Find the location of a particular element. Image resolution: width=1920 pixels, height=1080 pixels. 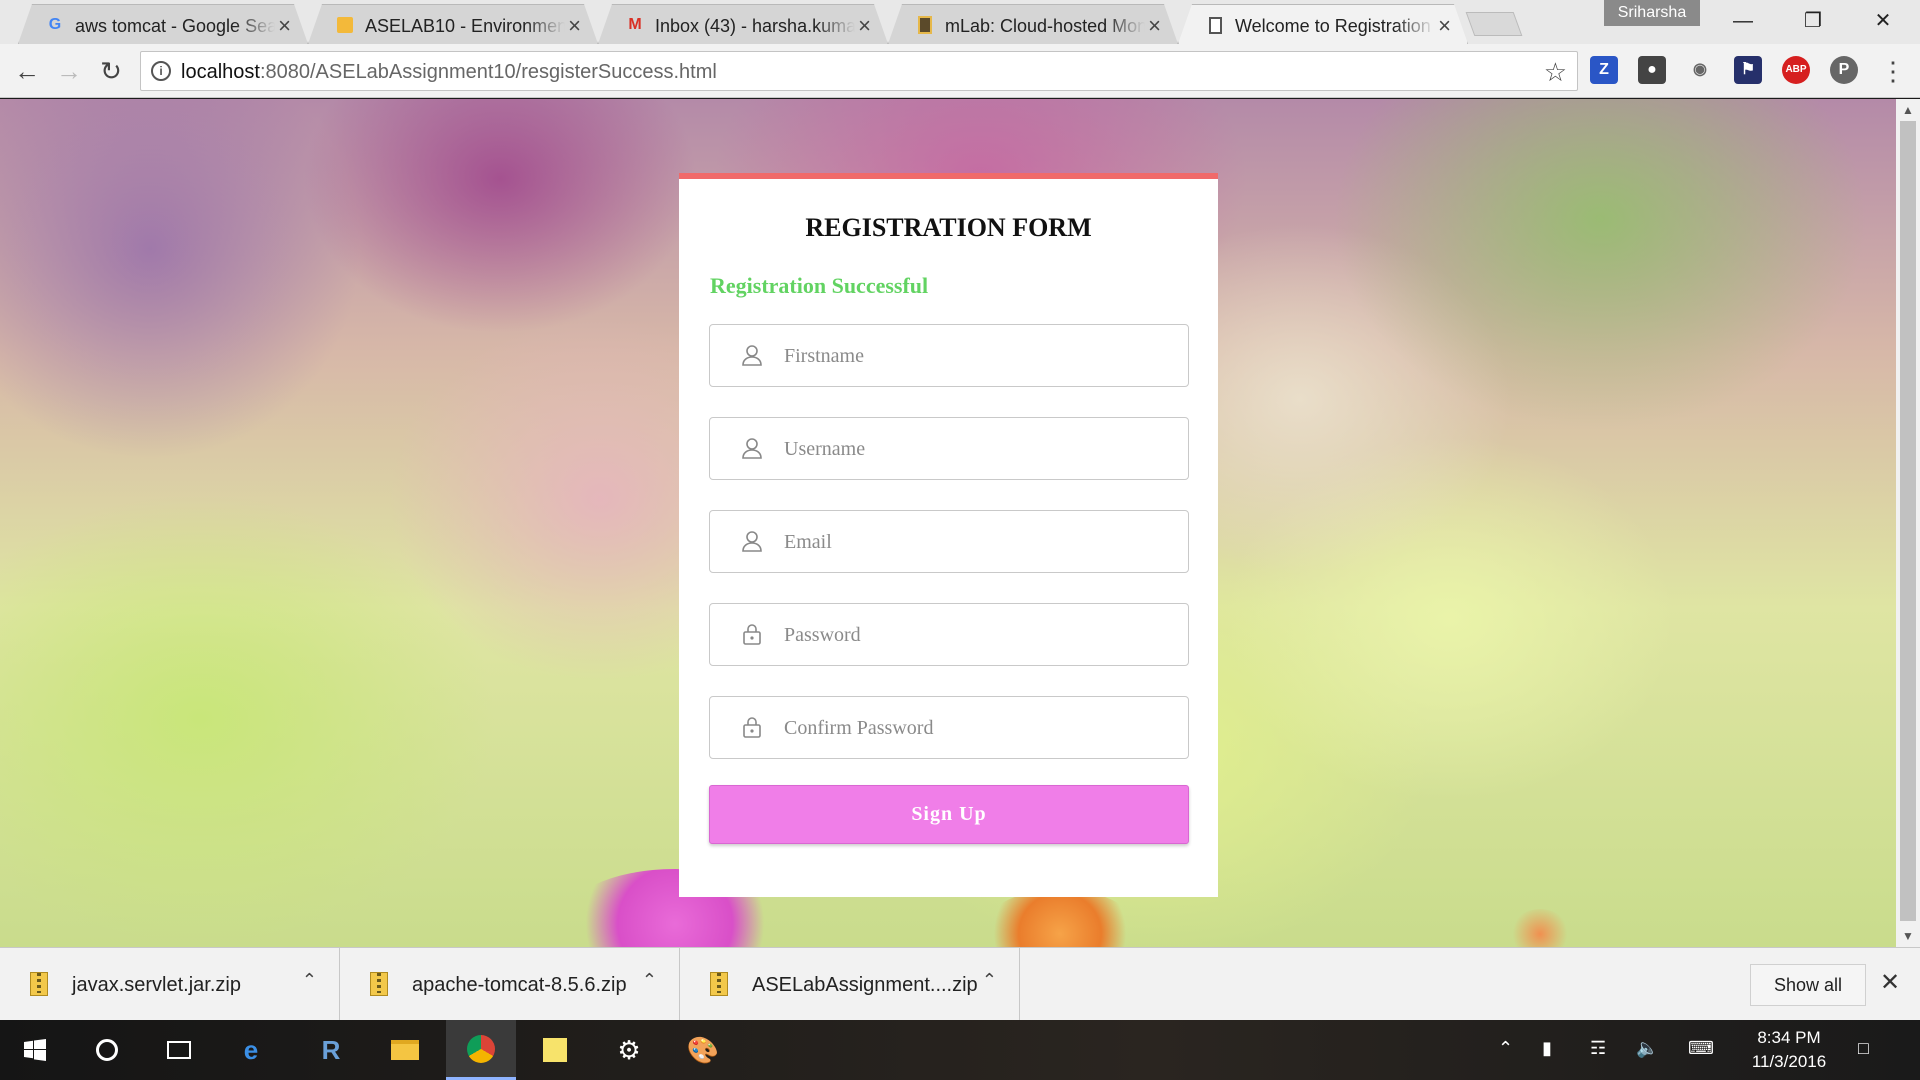

tab-gmail-inbox: M Inbox (43) - harsha.kumar × is located at coordinates (743, 24).